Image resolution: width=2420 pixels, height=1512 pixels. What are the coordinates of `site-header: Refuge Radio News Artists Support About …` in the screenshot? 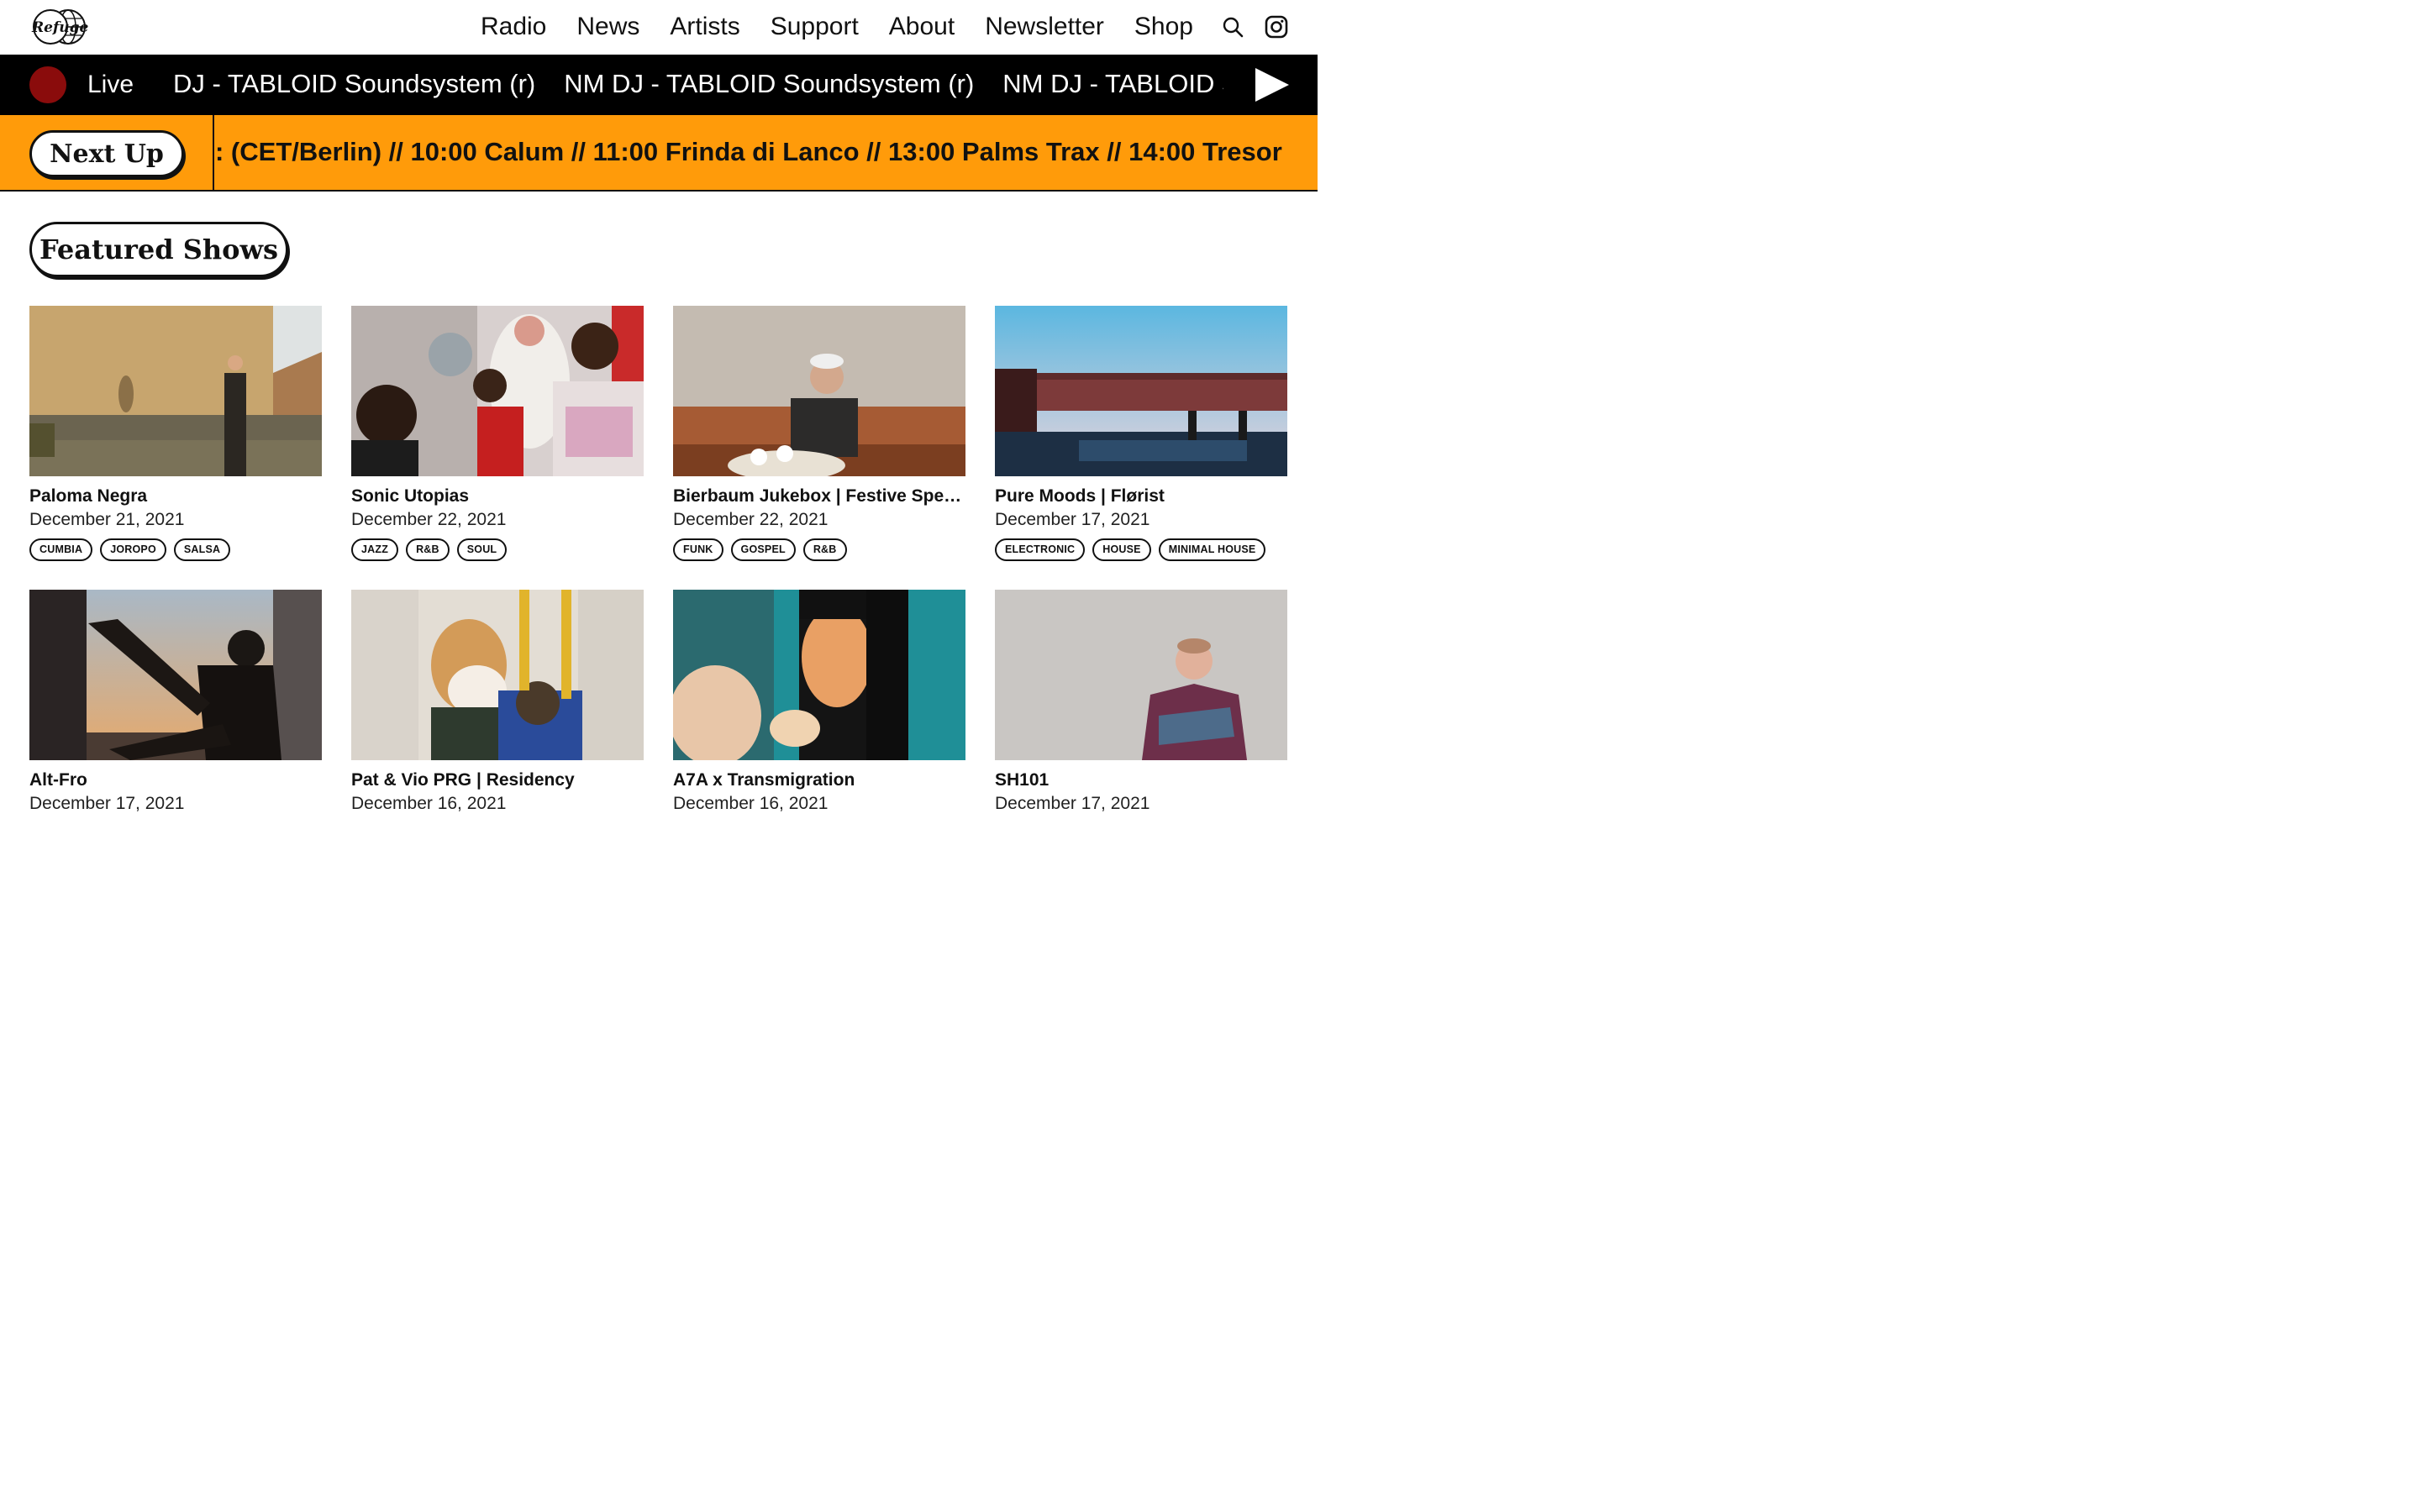 It's located at (659, 27).